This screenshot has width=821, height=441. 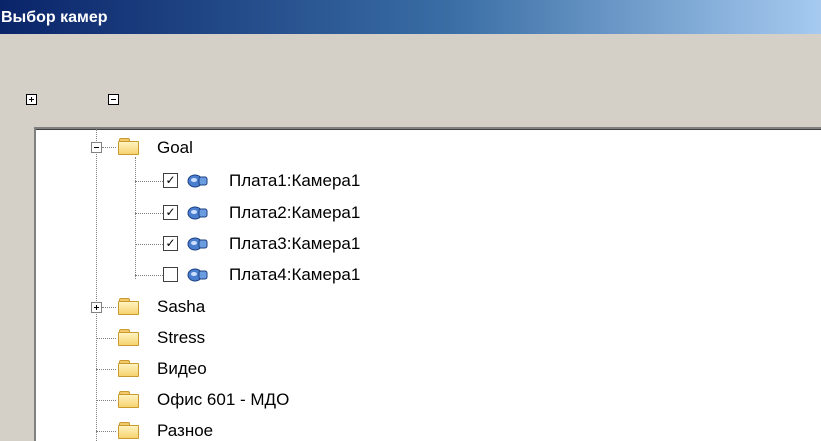 What do you see at coordinates (170, 180) in the screenshot?
I see `checkbox-camera-1: ✓` at bounding box center [170, 180].